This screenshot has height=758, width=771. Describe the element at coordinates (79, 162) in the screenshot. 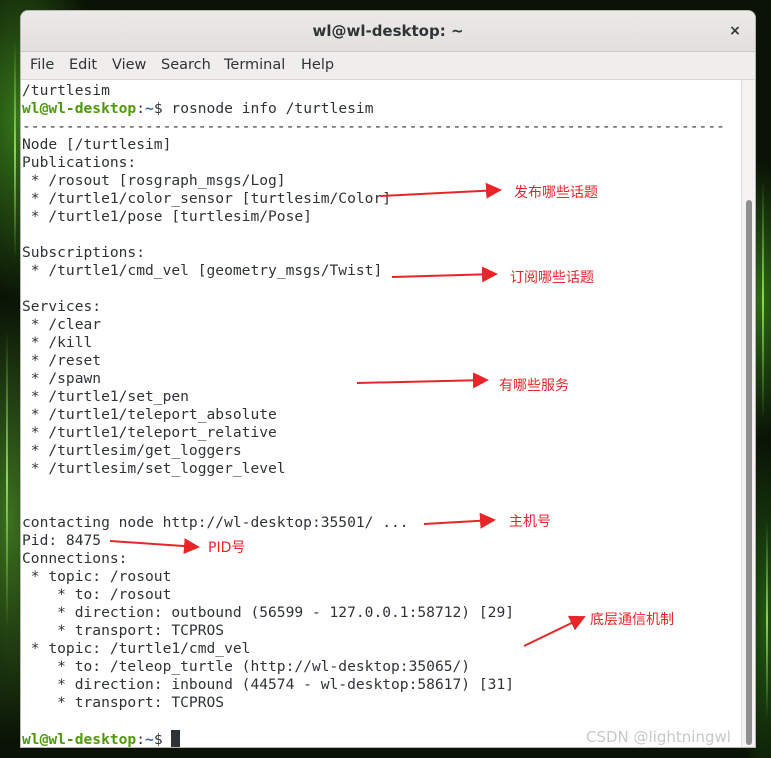

I see `publications-header: Publications:` at that location.